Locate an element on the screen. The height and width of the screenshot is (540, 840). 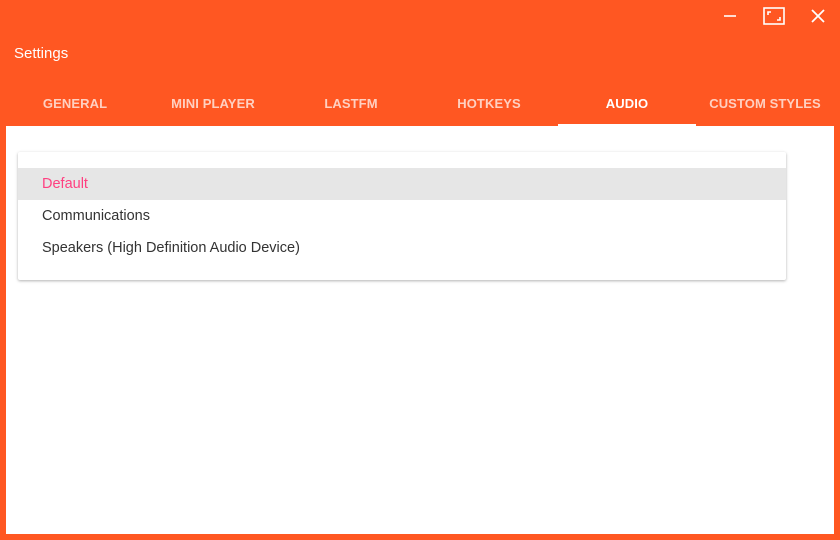
minimize-button is located at coordinates (730, 16).